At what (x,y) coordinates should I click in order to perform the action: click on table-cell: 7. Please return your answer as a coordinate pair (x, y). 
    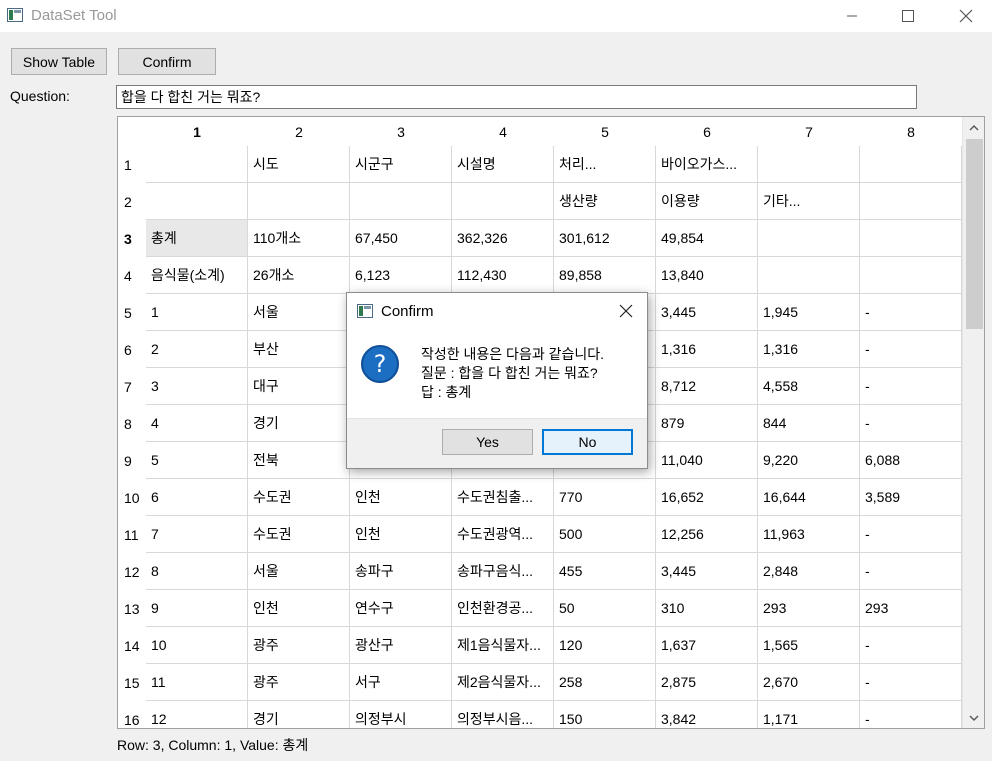
    Looking at the image, I should click on (197, 534).